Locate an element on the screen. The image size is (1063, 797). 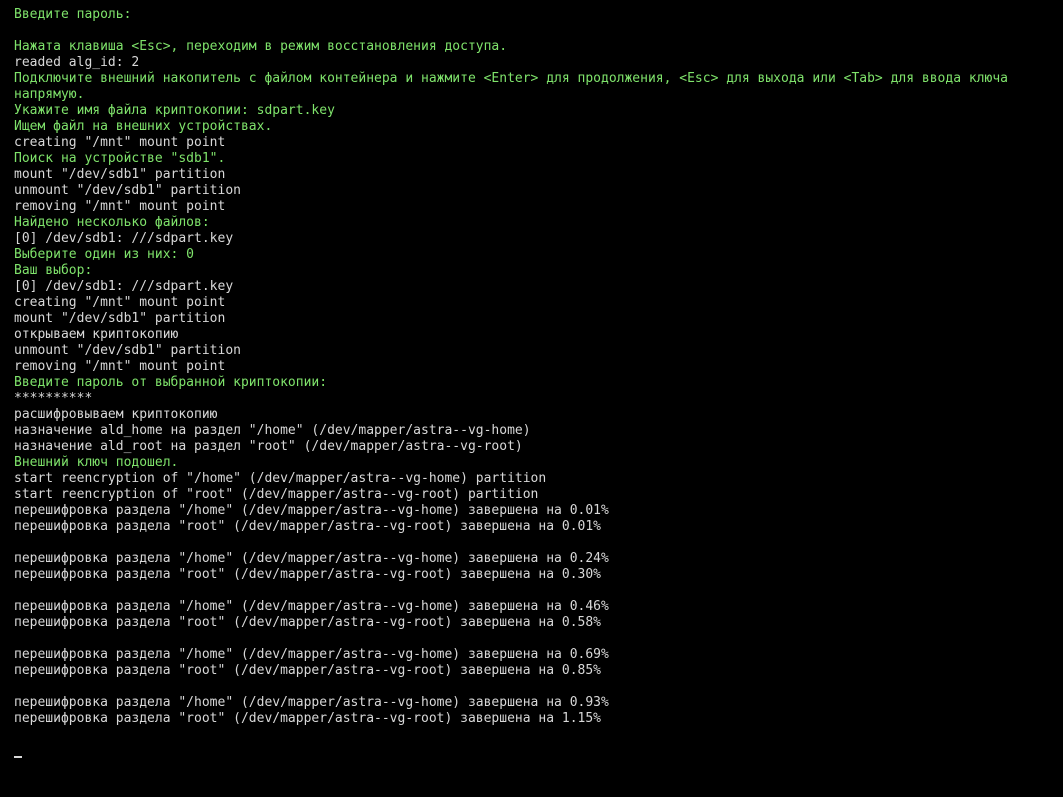
terminal-line: Поиск на устройстве "sdb1". is located at coordinates (120, 158).